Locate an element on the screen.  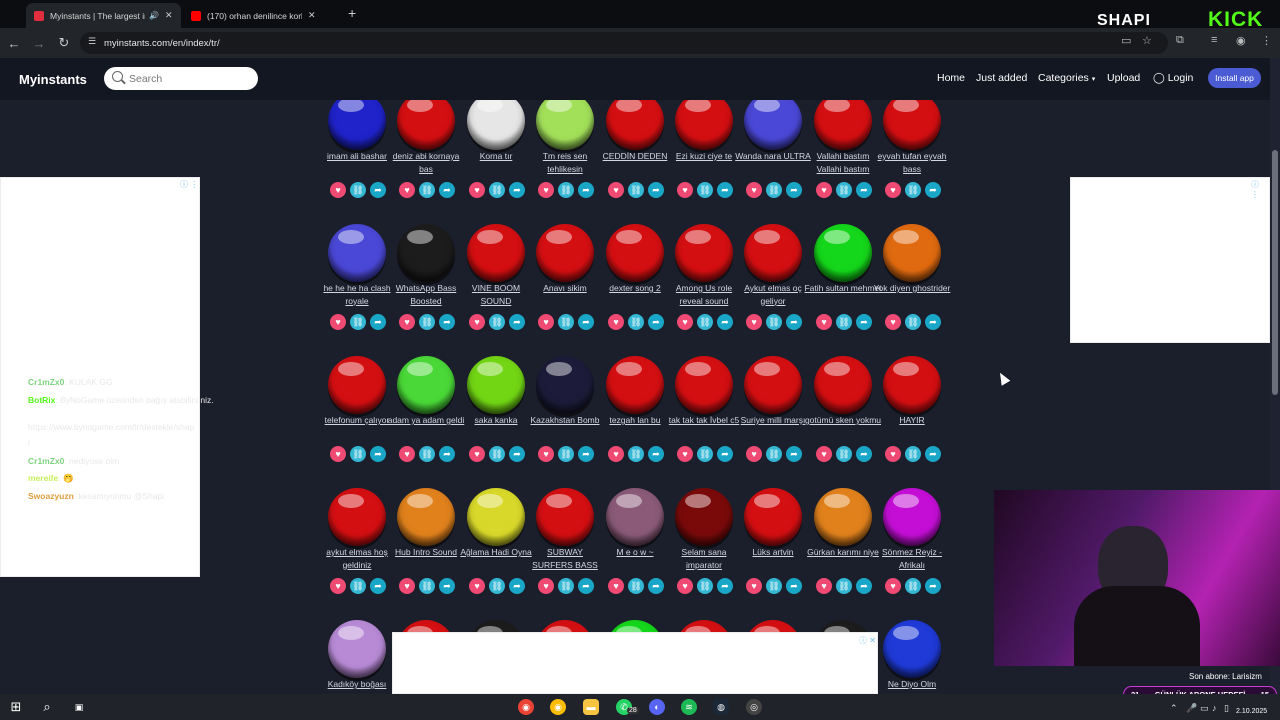
mic-icon: 🎤 is located at coordinates (1191, 708).